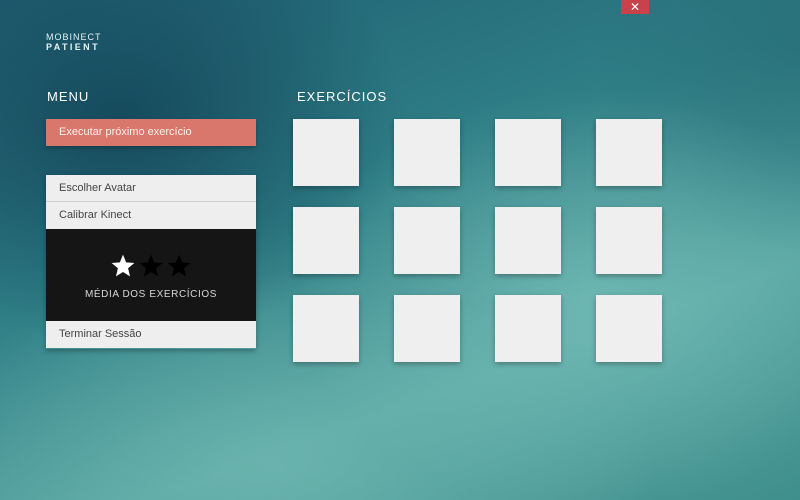 The width and height of the screenshot is (800, 500). What do you see at coordinates (74, 37) in the screenshot?
I see `logo-line-1: MOBINECT` at bounding box center [74, 37].